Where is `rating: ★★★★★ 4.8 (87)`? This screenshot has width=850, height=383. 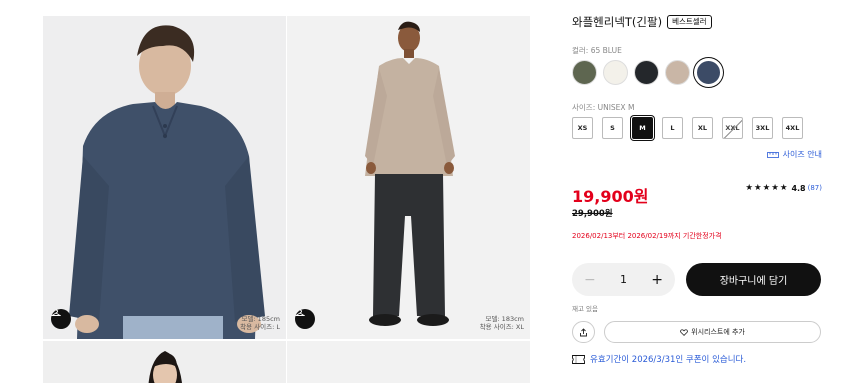
rating: ★★★★★ 4.8 (87) is located at coordinates (783, 188).